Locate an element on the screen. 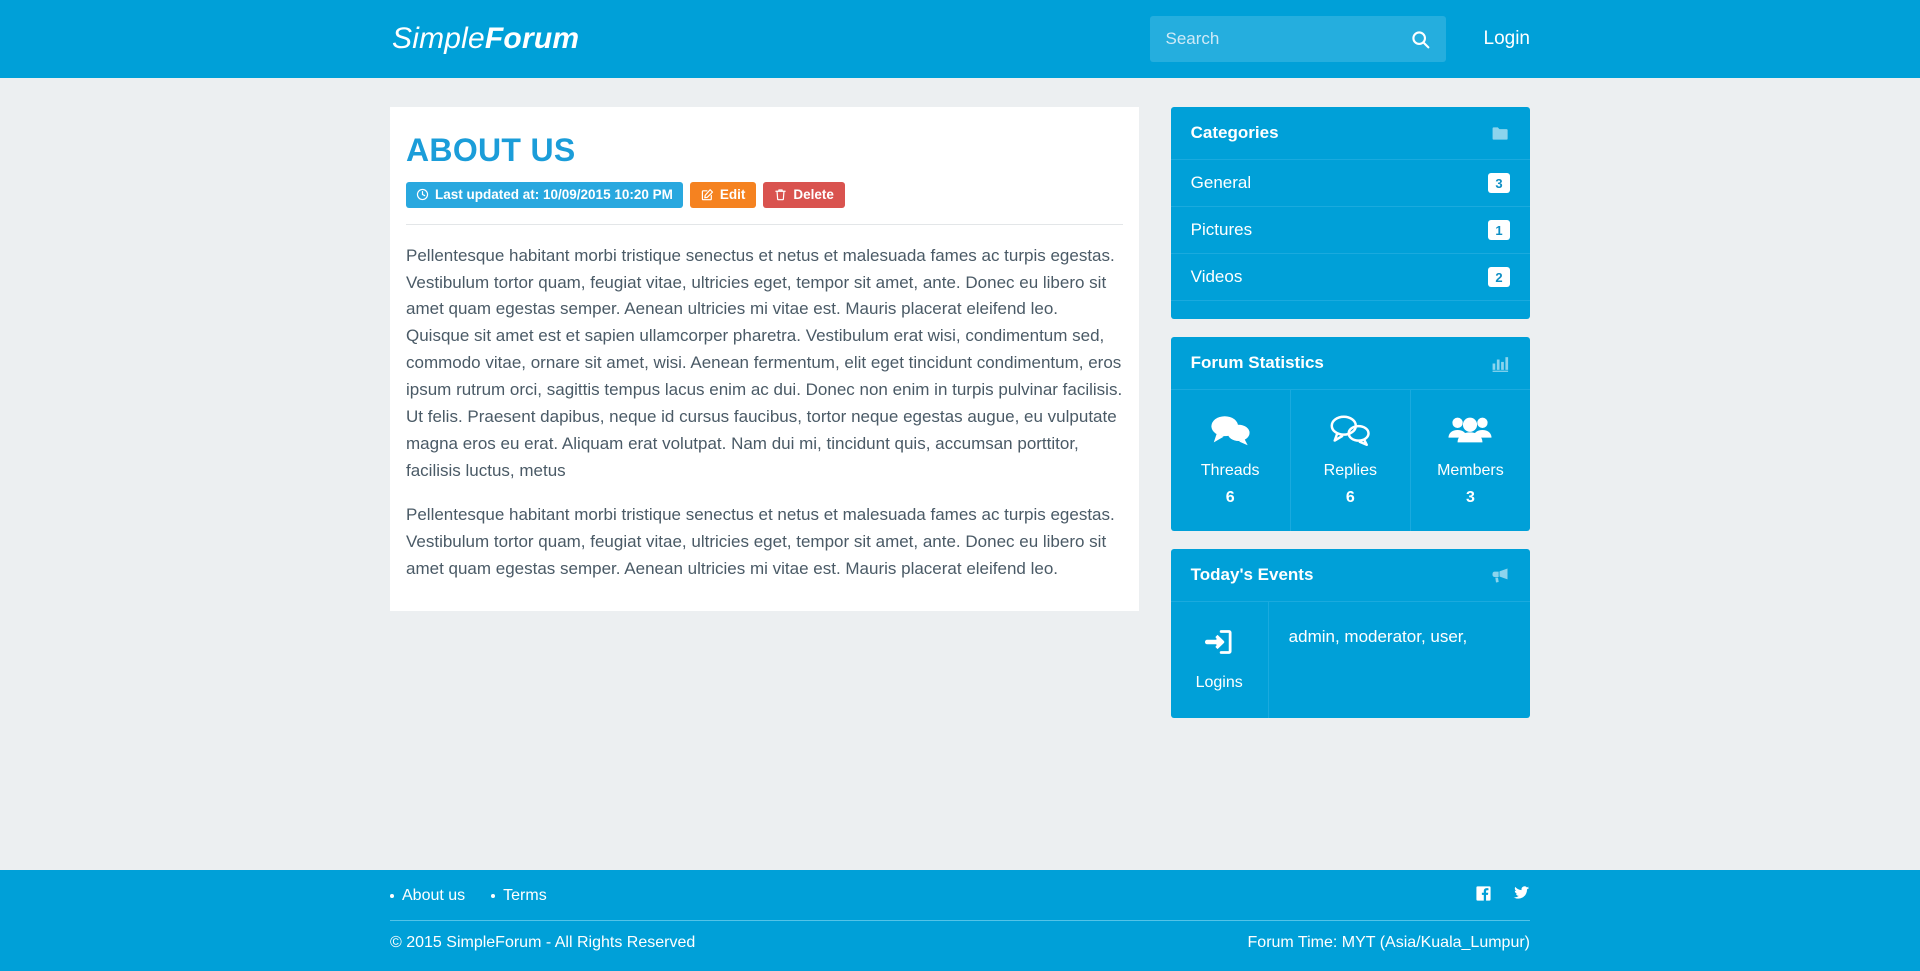 The height and width of the screenshot is (971, 1920). statistics-panel-title: Forum Statistics is located at coordinates (1257, 362).